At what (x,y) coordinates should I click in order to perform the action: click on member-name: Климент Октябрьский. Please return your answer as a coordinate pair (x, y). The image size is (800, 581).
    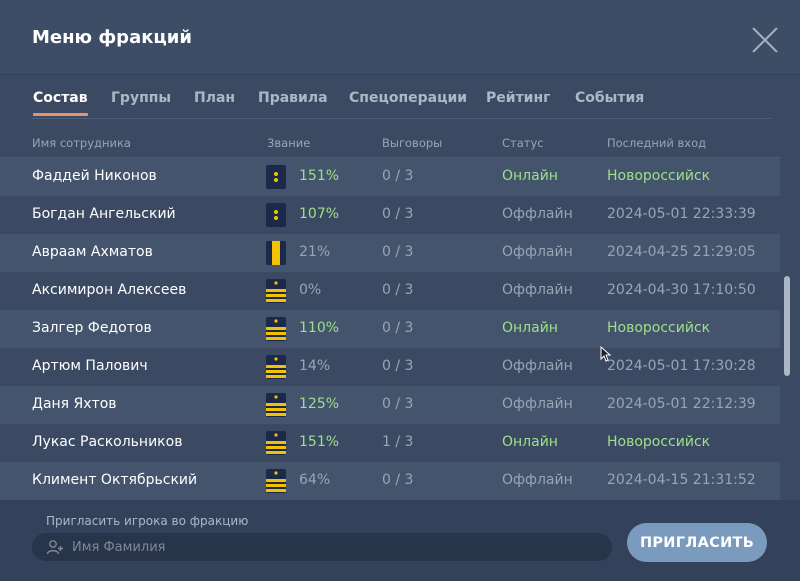
    Looking at the image, I should click on (115, 480).